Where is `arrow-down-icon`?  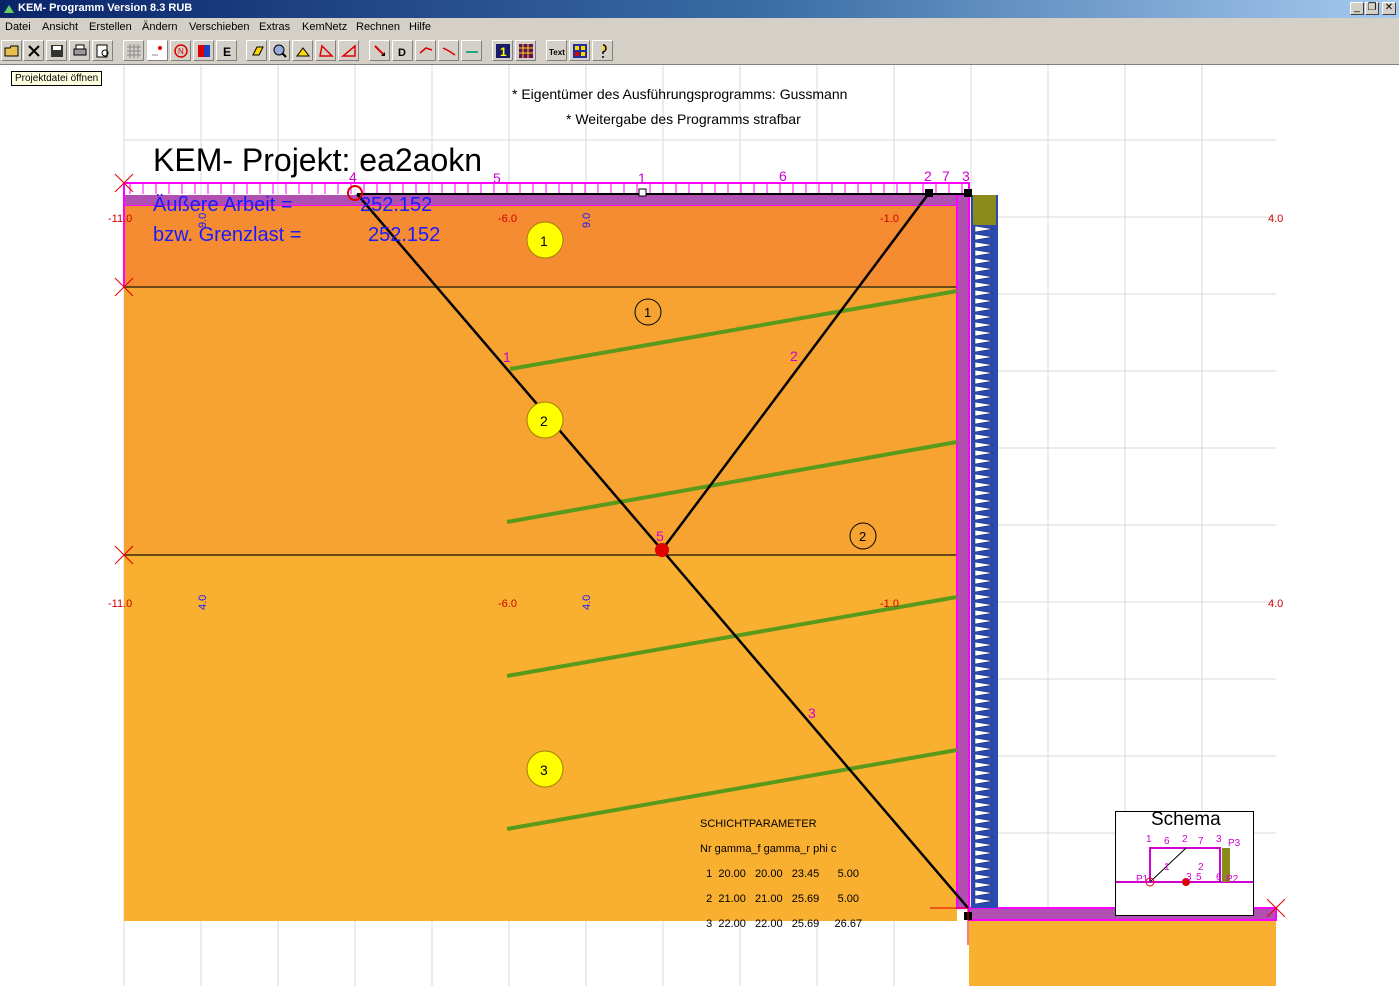
arrow-down-icon is located at coordinates (379, 50).